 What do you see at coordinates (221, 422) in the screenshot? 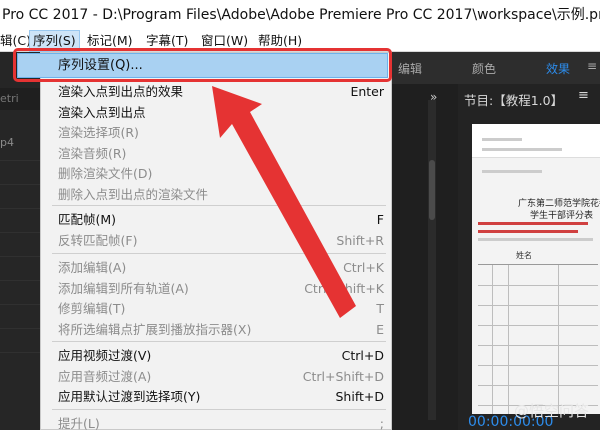
I see `menu-item: 提升(L);` at bounding box center [221, 422].